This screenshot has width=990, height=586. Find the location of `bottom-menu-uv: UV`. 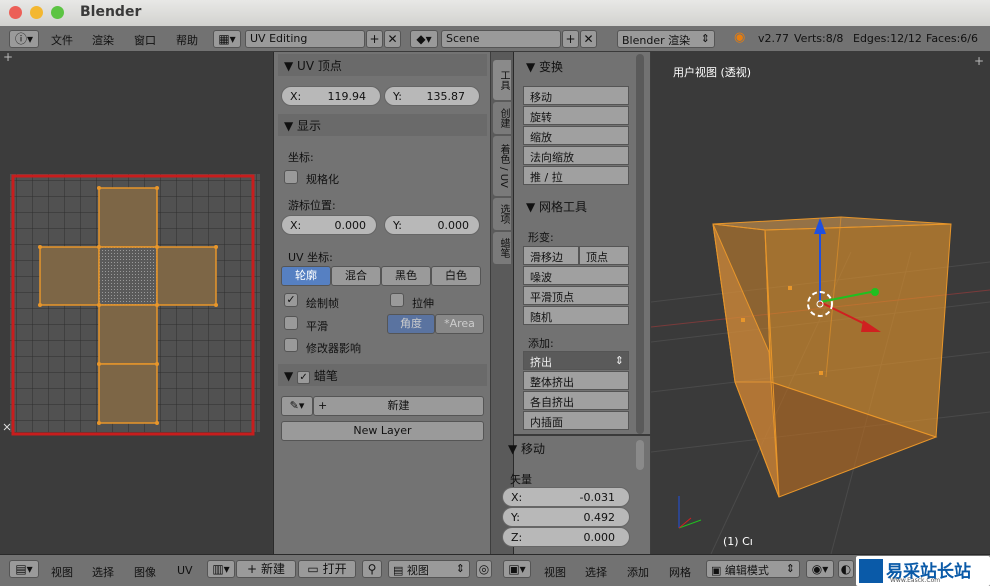

bottom-menu-uv: UV is located at coordinates (185, 570).